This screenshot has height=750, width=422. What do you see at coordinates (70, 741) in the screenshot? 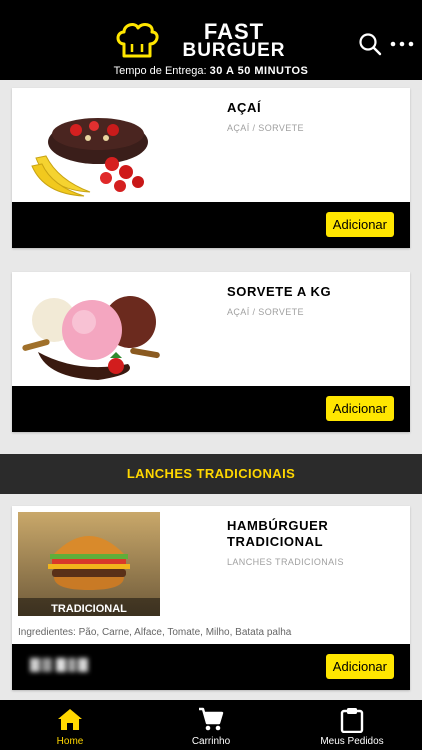
I see `nav-label: Home` at bounding box center [70, 741].